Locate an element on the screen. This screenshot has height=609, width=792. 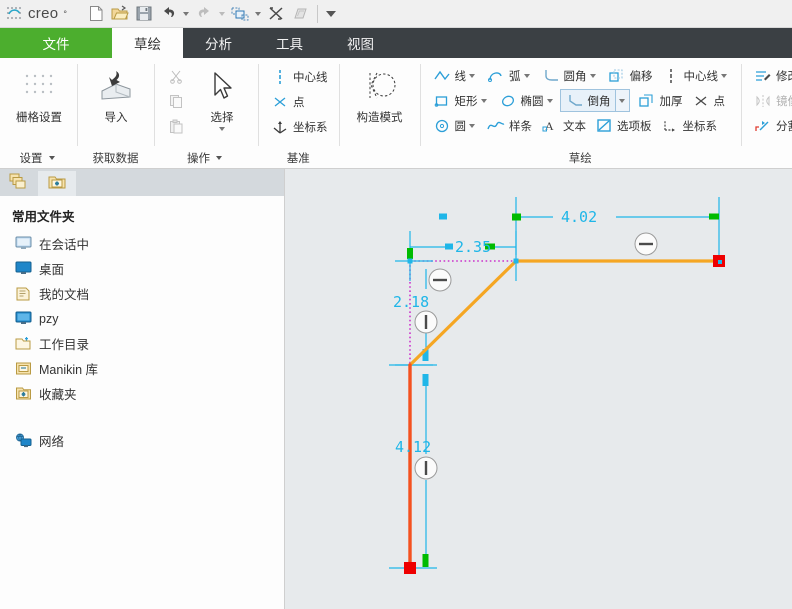
new-file-icon is located at coordinates (96, 14).